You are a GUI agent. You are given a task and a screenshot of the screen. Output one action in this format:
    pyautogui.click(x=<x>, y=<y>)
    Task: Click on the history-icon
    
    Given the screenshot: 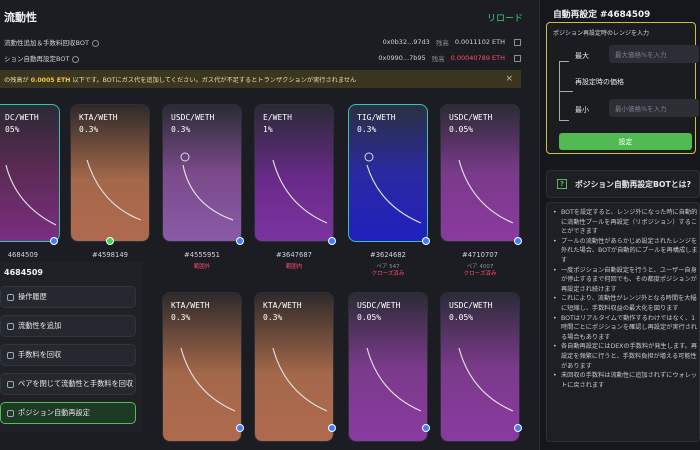 What is the action you would take?
    pyautogui.click(x=10, y=297)
    